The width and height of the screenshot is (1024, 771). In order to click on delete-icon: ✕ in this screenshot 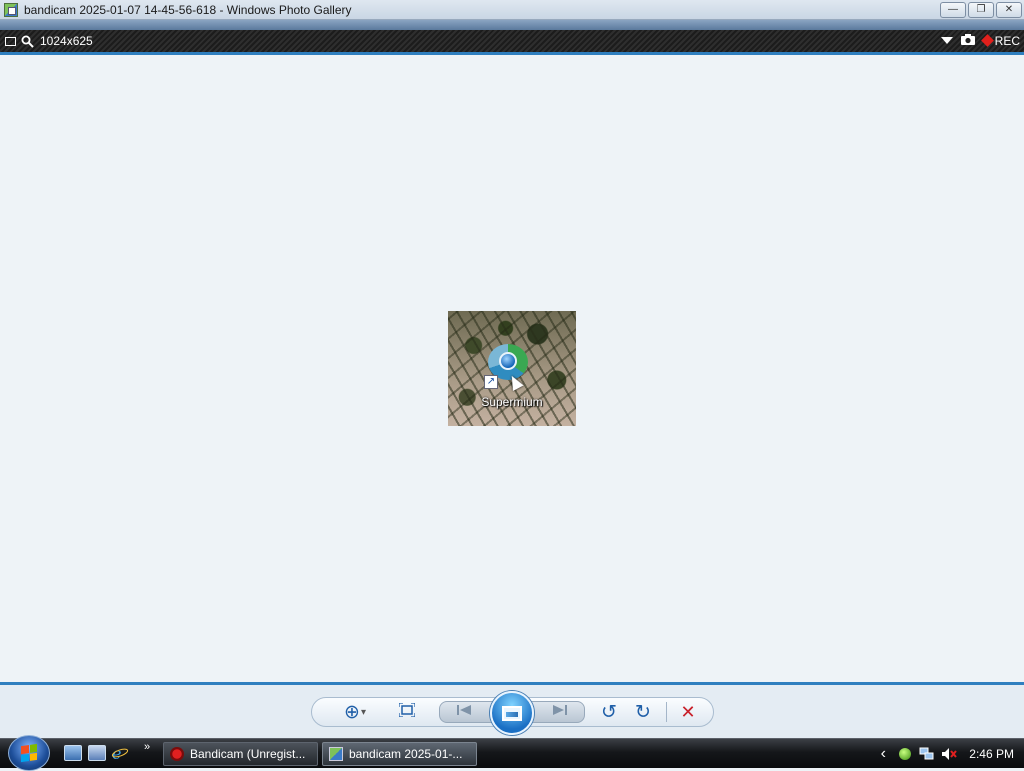, I will do `click(688, 711)`.